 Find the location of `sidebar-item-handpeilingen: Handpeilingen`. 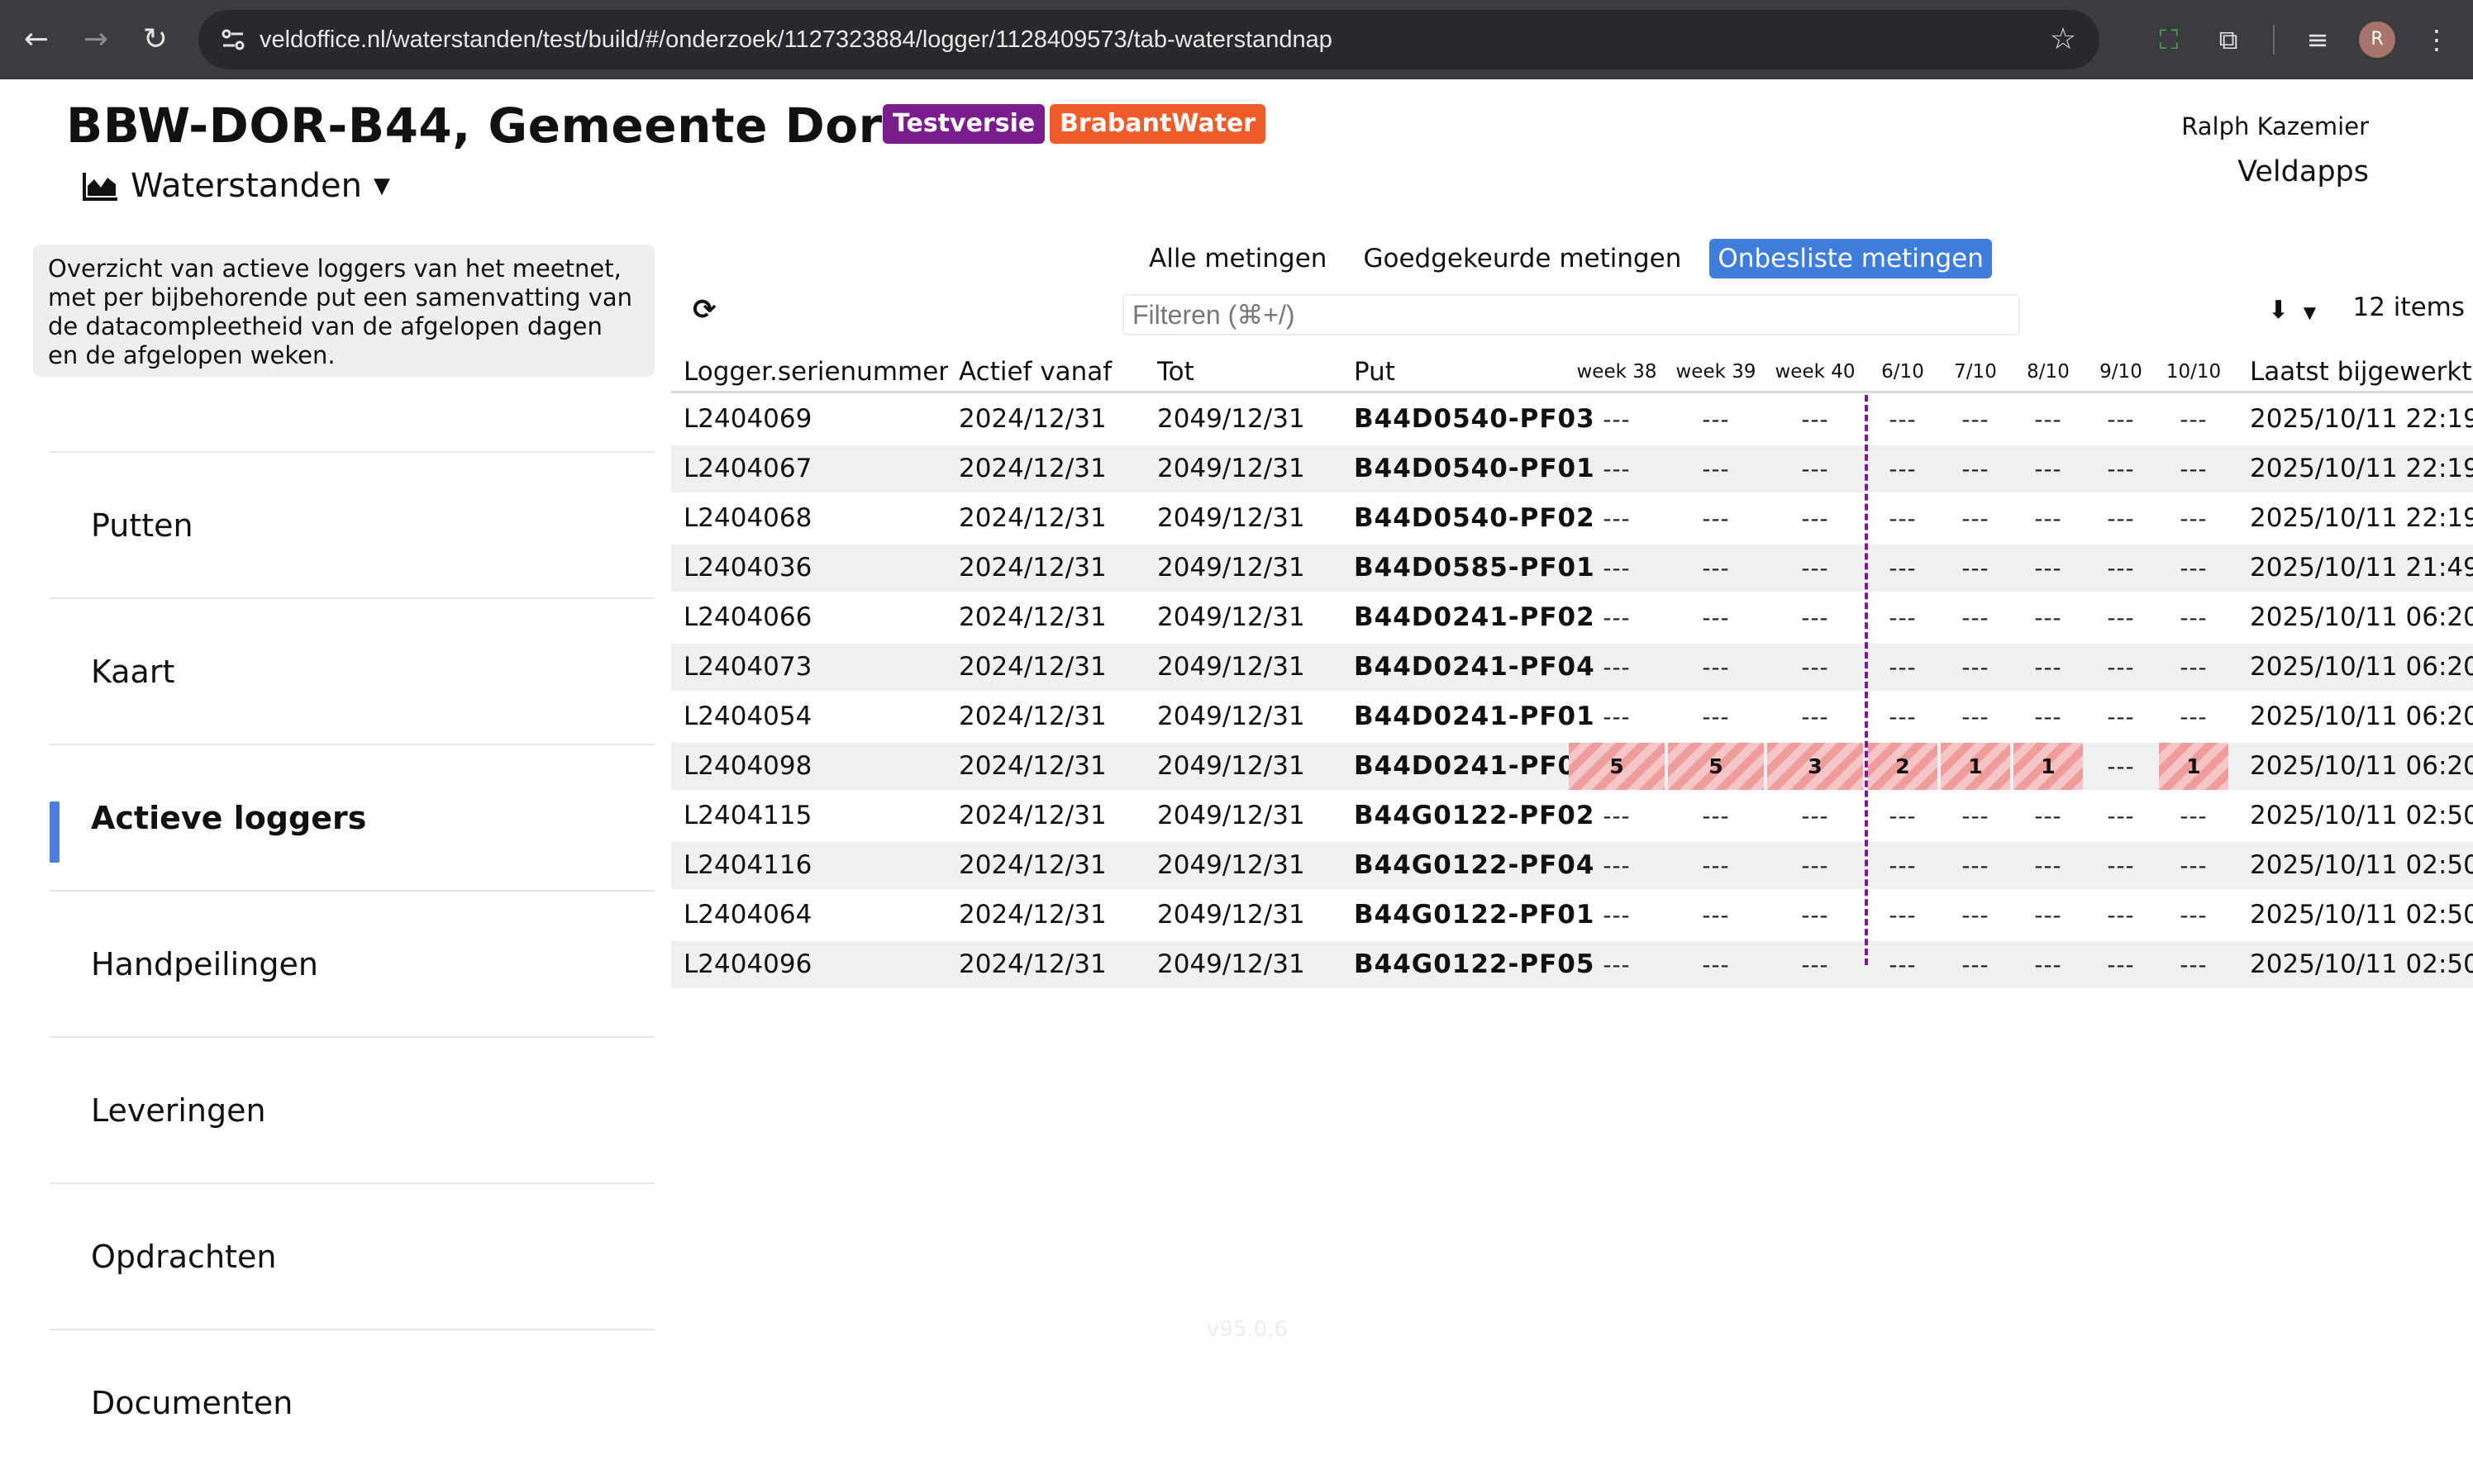

sidebar-item-handpeilingen: Handpeilingen is located at coordinates (352, 963).